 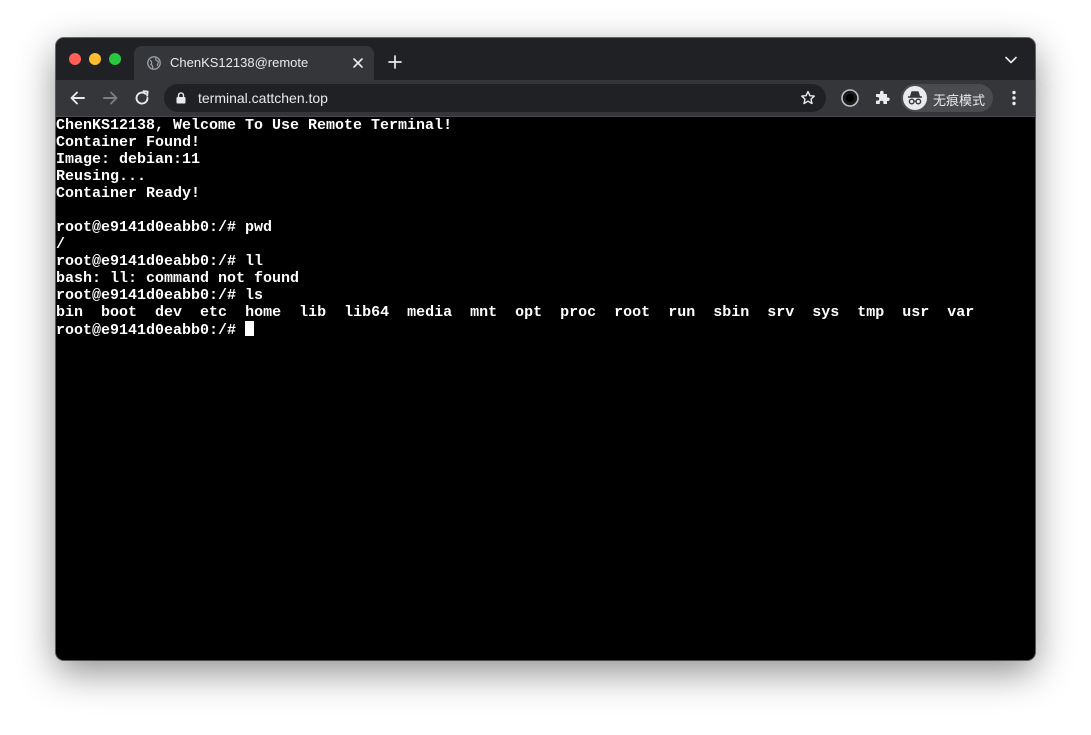 I want to click on ls-entry: opt, so click(x=538, y=312).